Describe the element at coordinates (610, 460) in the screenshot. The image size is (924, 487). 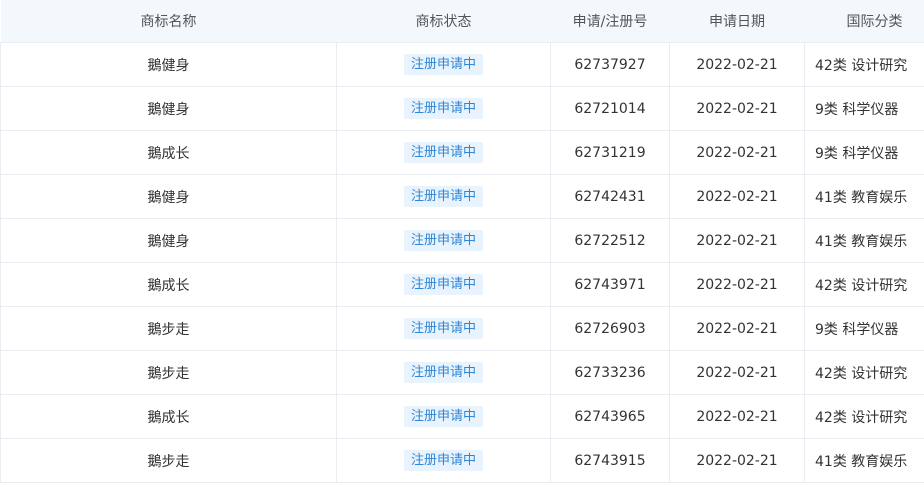
I see `registration-number-cell: 62743915` at that location.